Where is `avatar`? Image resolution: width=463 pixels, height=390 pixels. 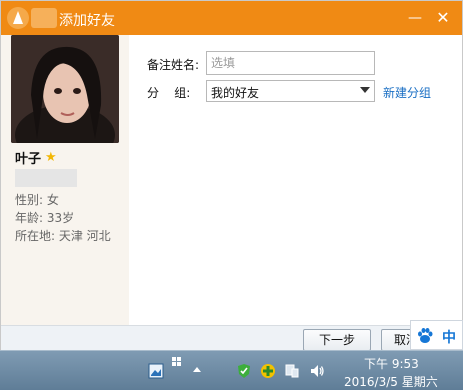 avatar is located at coordinates (65, 89).